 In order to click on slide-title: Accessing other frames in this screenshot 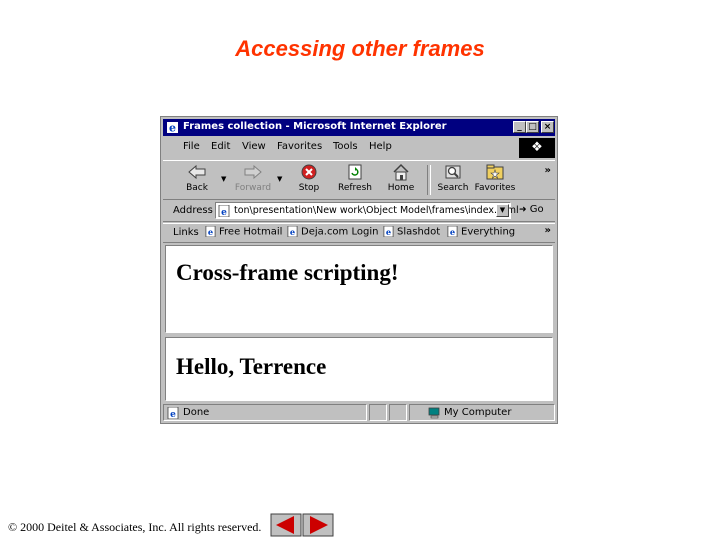, I will do `click(360, 48)`.